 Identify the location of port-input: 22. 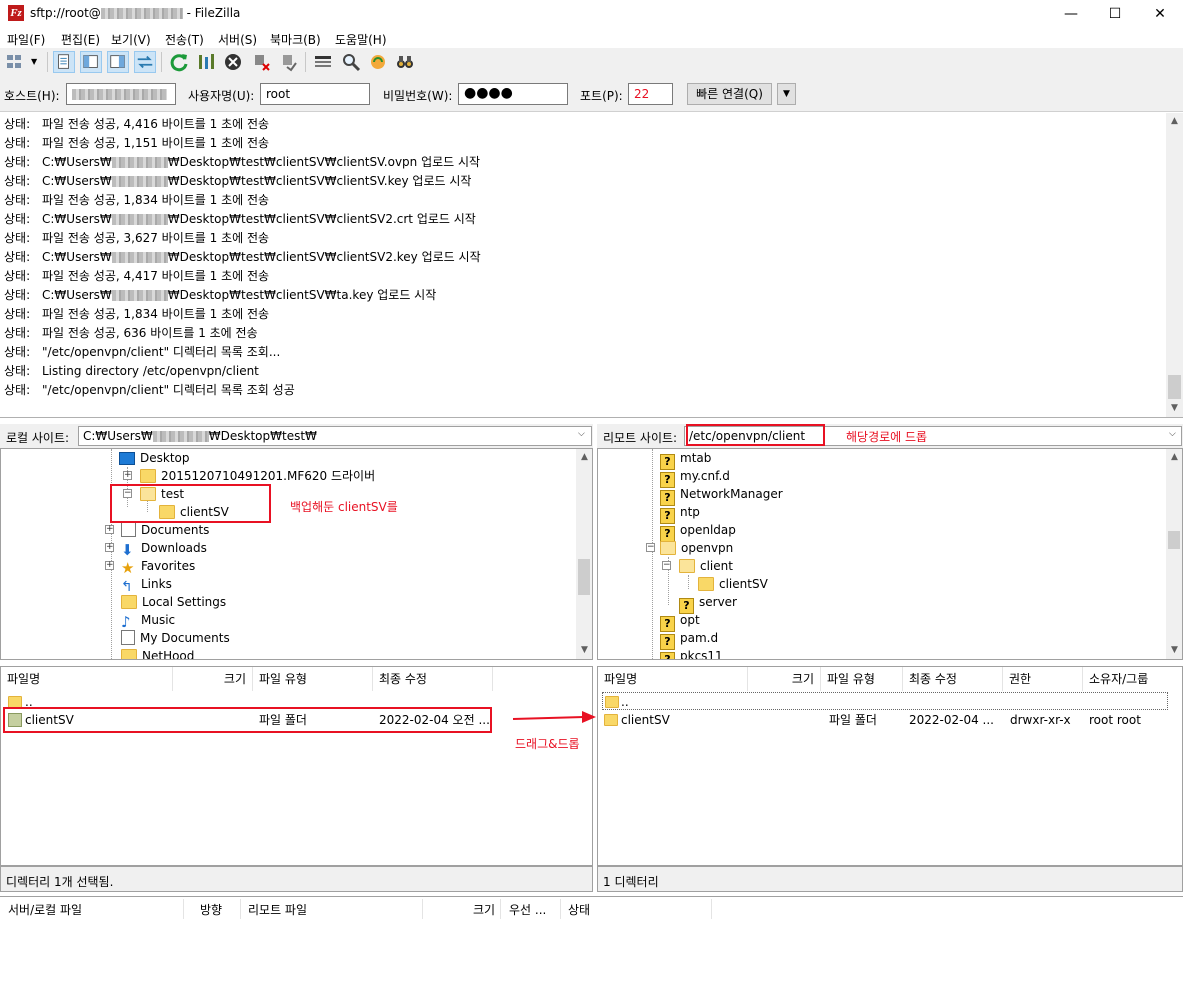
(650, 94).